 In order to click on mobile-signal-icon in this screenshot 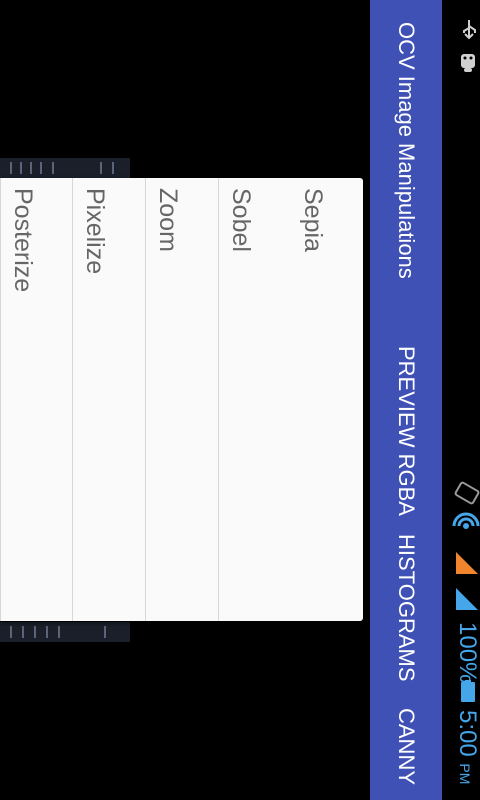, I will do `click(467, 563)`.